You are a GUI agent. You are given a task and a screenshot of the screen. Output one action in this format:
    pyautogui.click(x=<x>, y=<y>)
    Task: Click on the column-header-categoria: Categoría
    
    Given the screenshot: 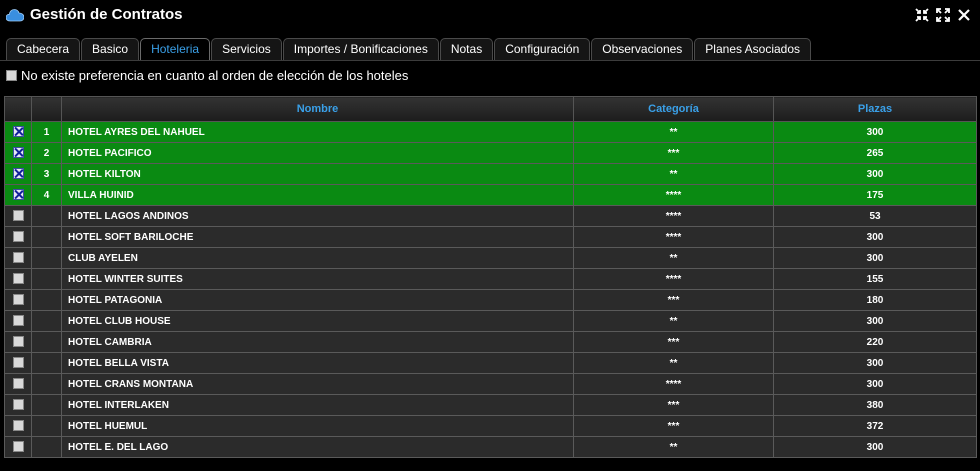 What is the action you would take?
    pyautogui.click(x=673, y=109)
    